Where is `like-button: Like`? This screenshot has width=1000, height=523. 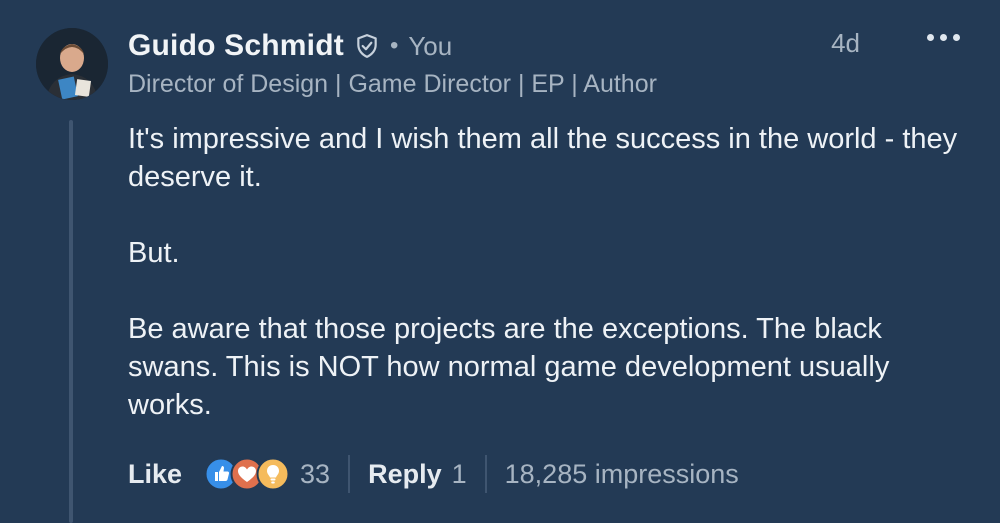 like-button: Like is located at coordinates (155, 474).